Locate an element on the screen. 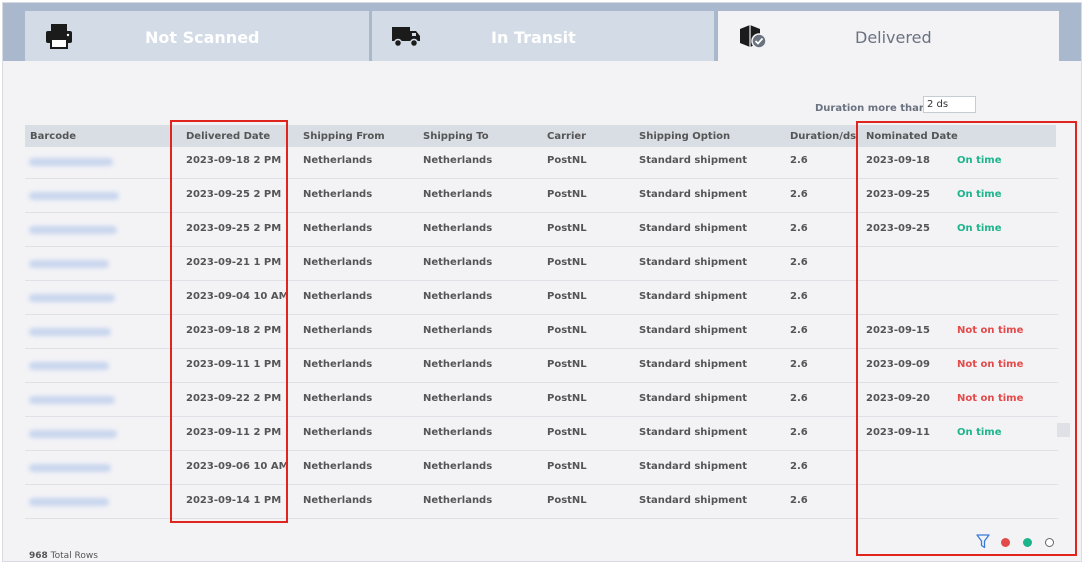 This screenshot has height=567, width=1084. tab-in-transit: In Transit is located at coordinates (543, 36).